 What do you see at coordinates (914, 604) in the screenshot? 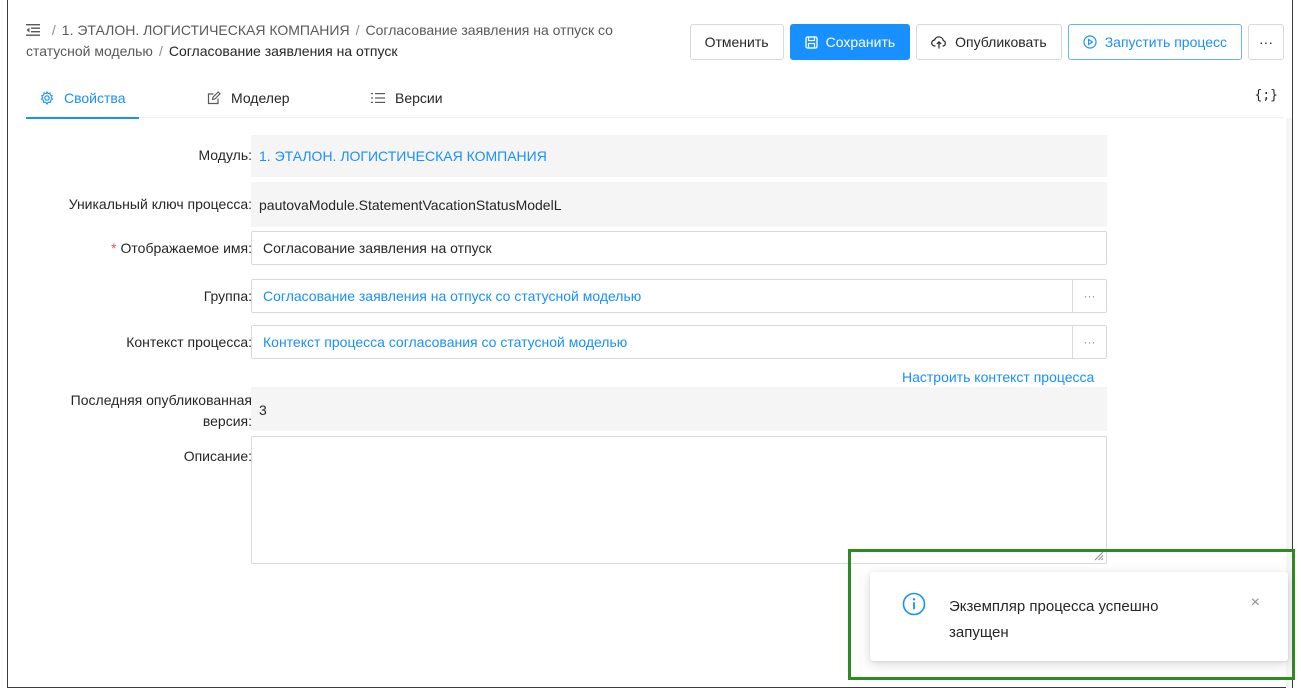
I see `info-icon` at bounding box center [914, 604].